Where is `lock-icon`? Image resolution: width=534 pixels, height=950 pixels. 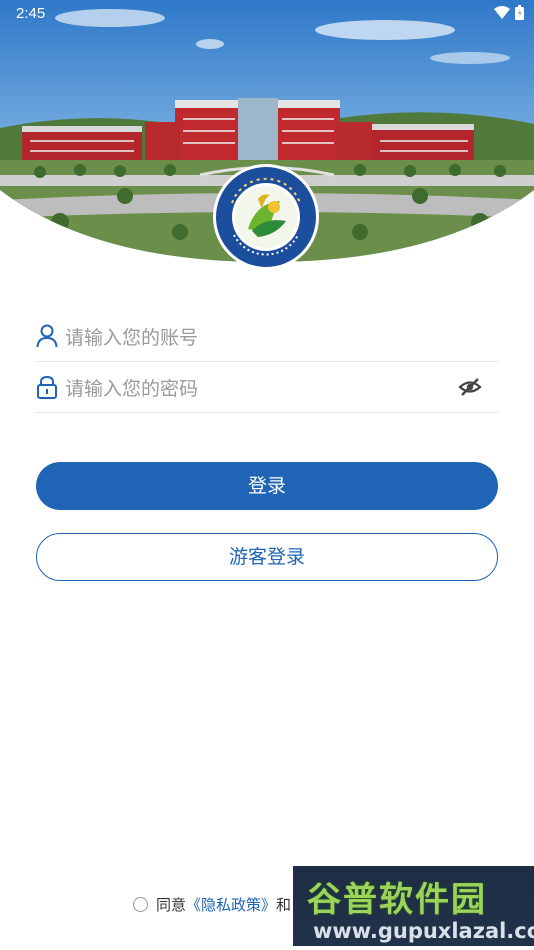 lock-icon is located at coordinates (47, 387).